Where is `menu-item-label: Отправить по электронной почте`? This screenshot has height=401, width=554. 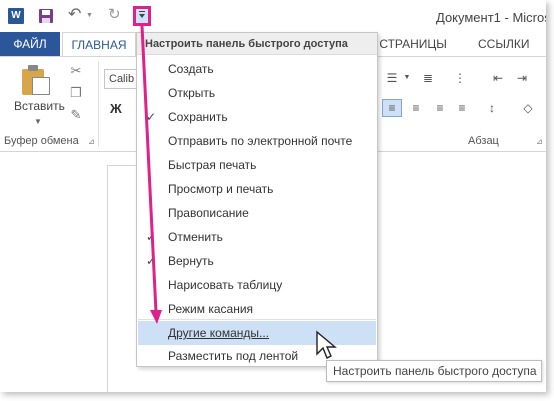
menu-item-label: Отправить по электронной почте is located at coordinates (260, 141).